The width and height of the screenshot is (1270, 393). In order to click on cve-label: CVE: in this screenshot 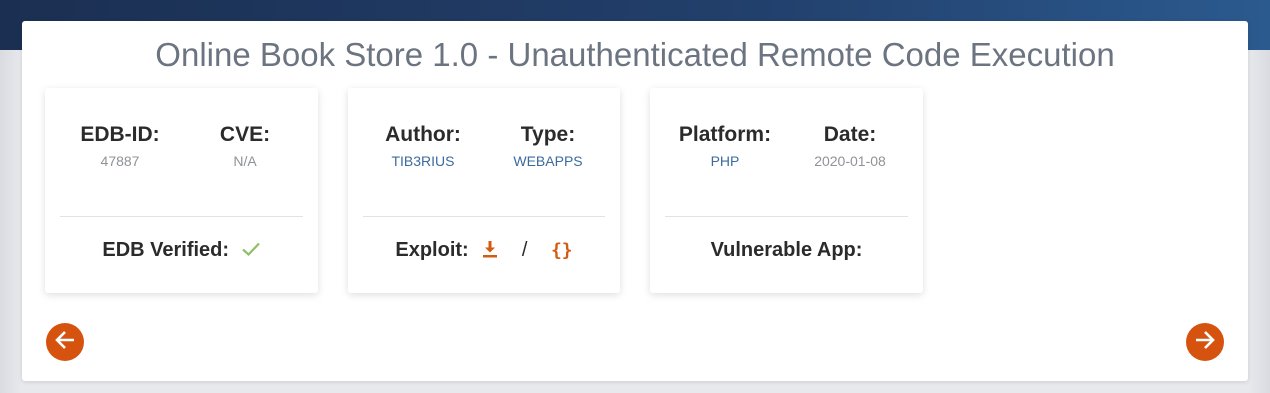, I will do `click(245, 134)`.